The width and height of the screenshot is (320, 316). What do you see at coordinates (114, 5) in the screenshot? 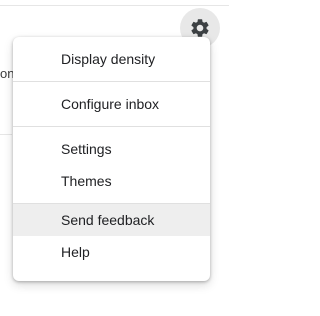
I see `top-divider` at bounding box center [114, 5].